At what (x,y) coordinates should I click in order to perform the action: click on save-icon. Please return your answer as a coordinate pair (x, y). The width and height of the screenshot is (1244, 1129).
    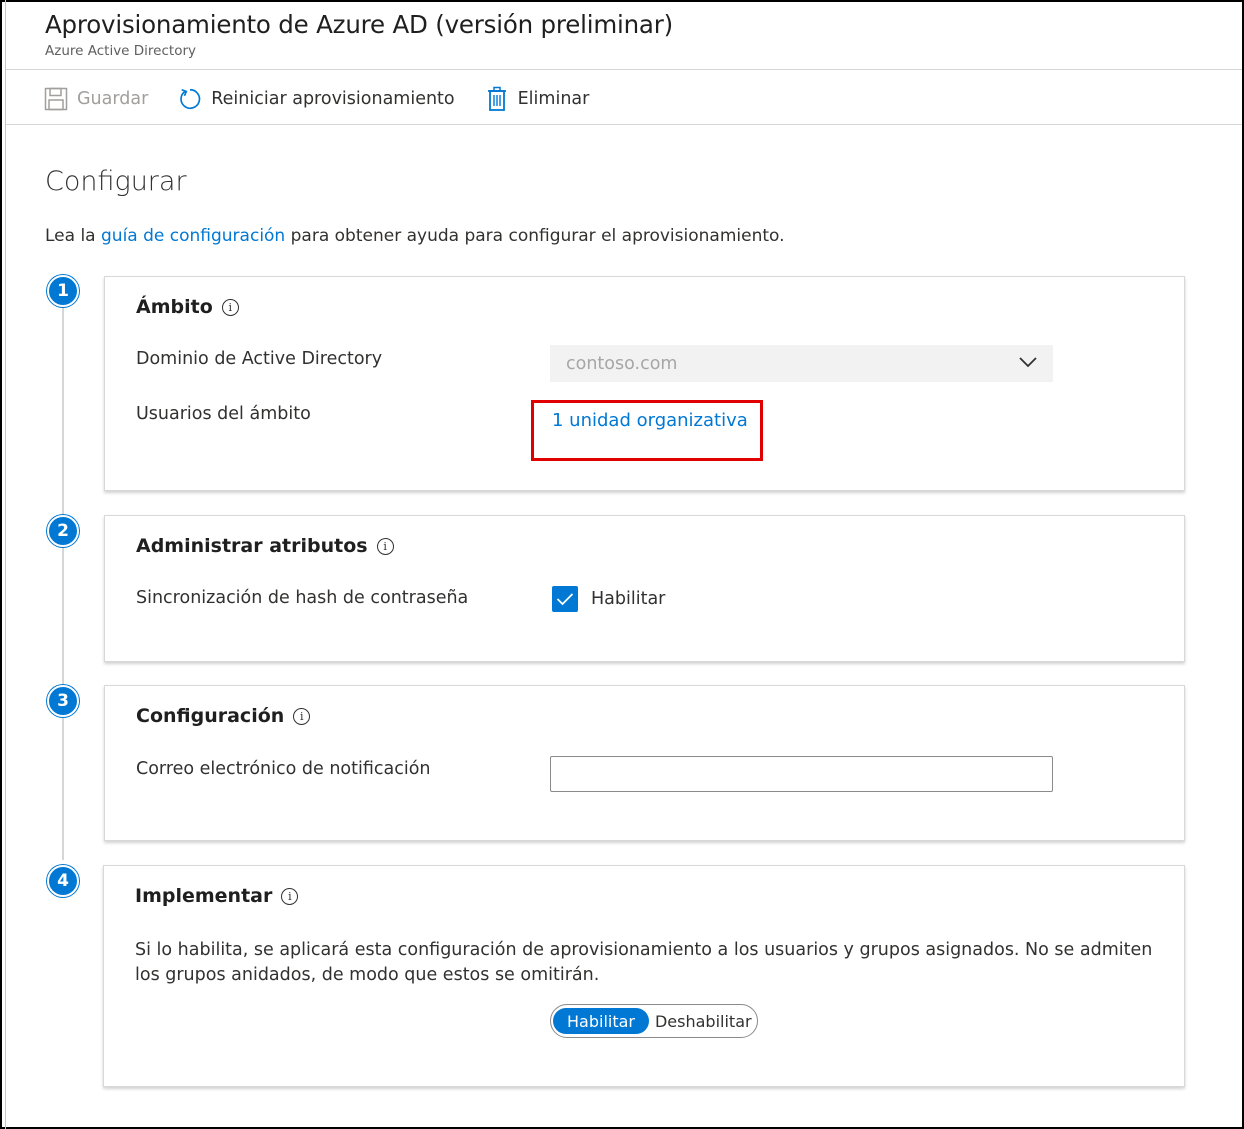
    Looking at the image, I should click on (56, 99).